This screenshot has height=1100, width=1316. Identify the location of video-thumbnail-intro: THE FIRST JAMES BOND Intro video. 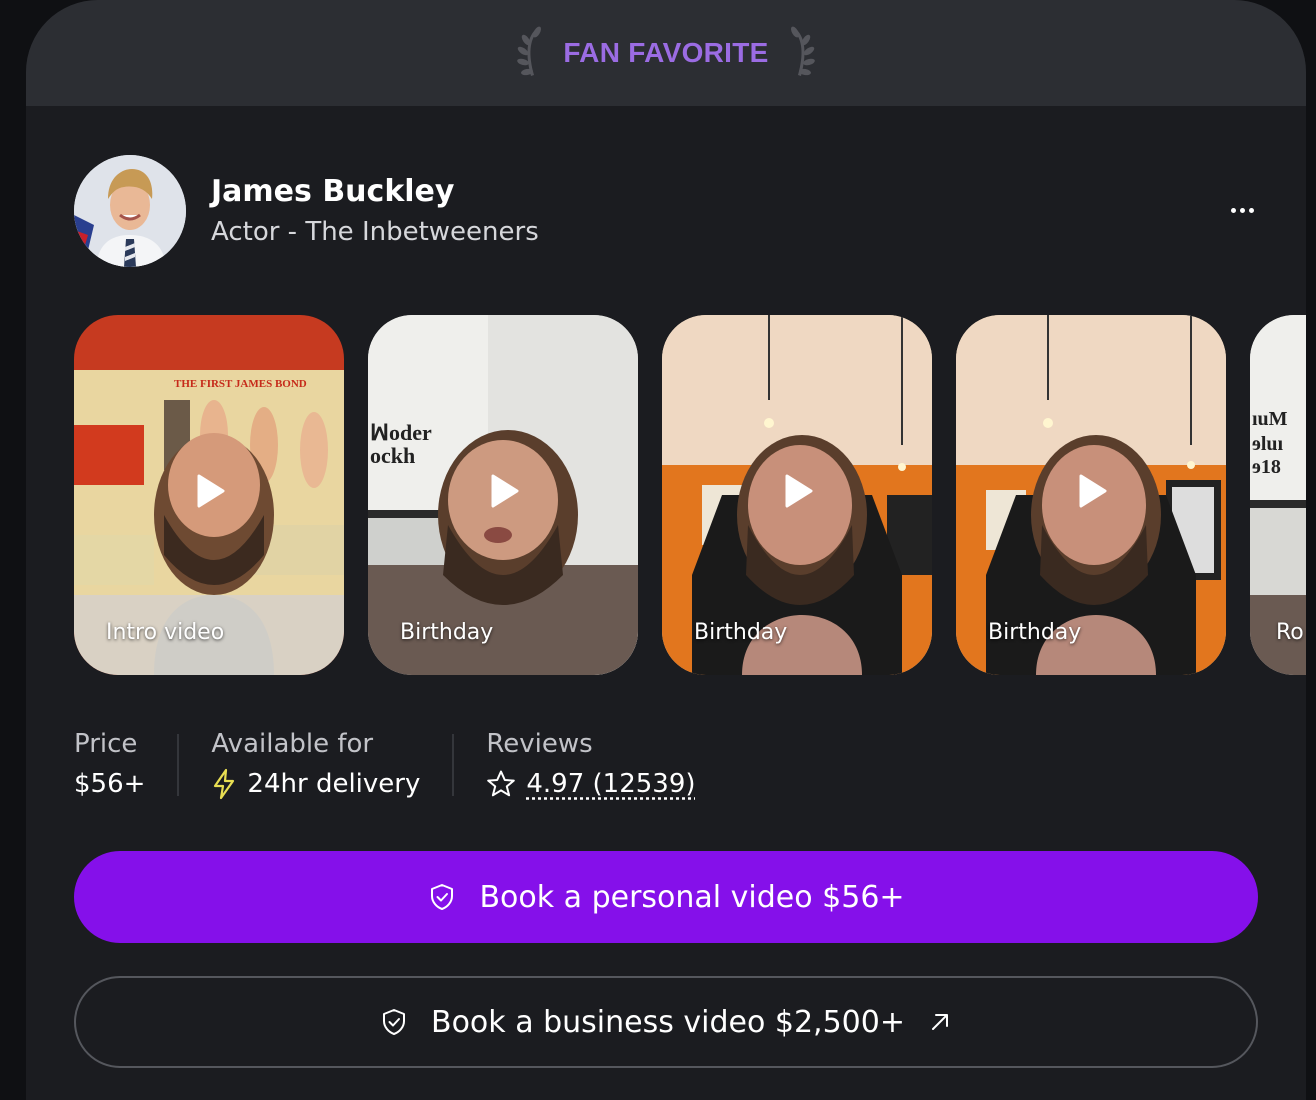
(209, 495).